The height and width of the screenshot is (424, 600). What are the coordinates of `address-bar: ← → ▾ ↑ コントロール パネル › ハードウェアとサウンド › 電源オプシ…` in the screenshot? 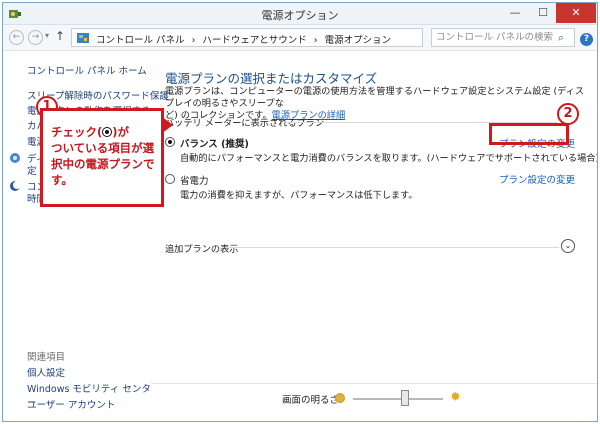 It's located at (300, 38).